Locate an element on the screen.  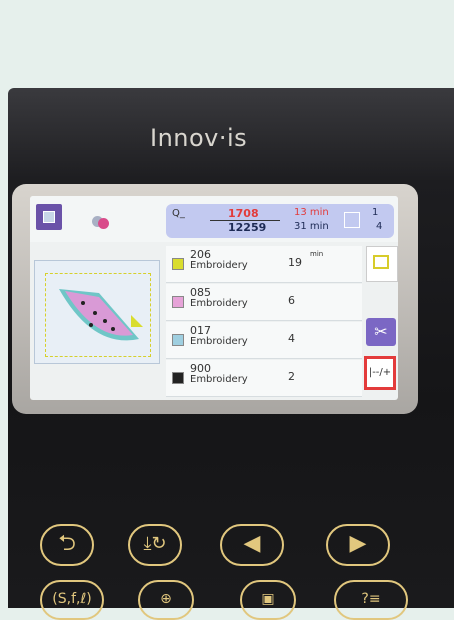
design-preview is located at coordinates (97, 312).